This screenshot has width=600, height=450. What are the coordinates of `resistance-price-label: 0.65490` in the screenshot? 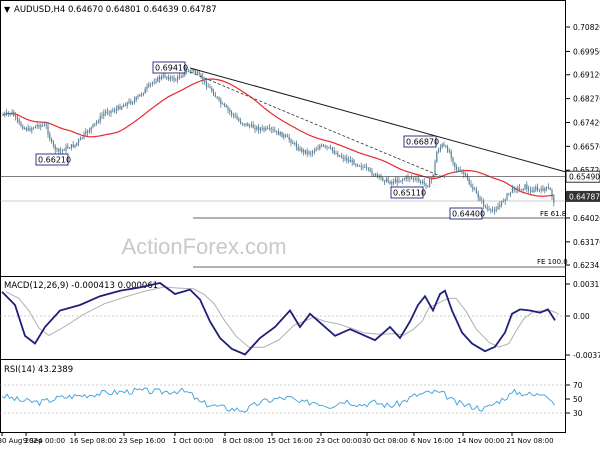 It's located at (584, 177).